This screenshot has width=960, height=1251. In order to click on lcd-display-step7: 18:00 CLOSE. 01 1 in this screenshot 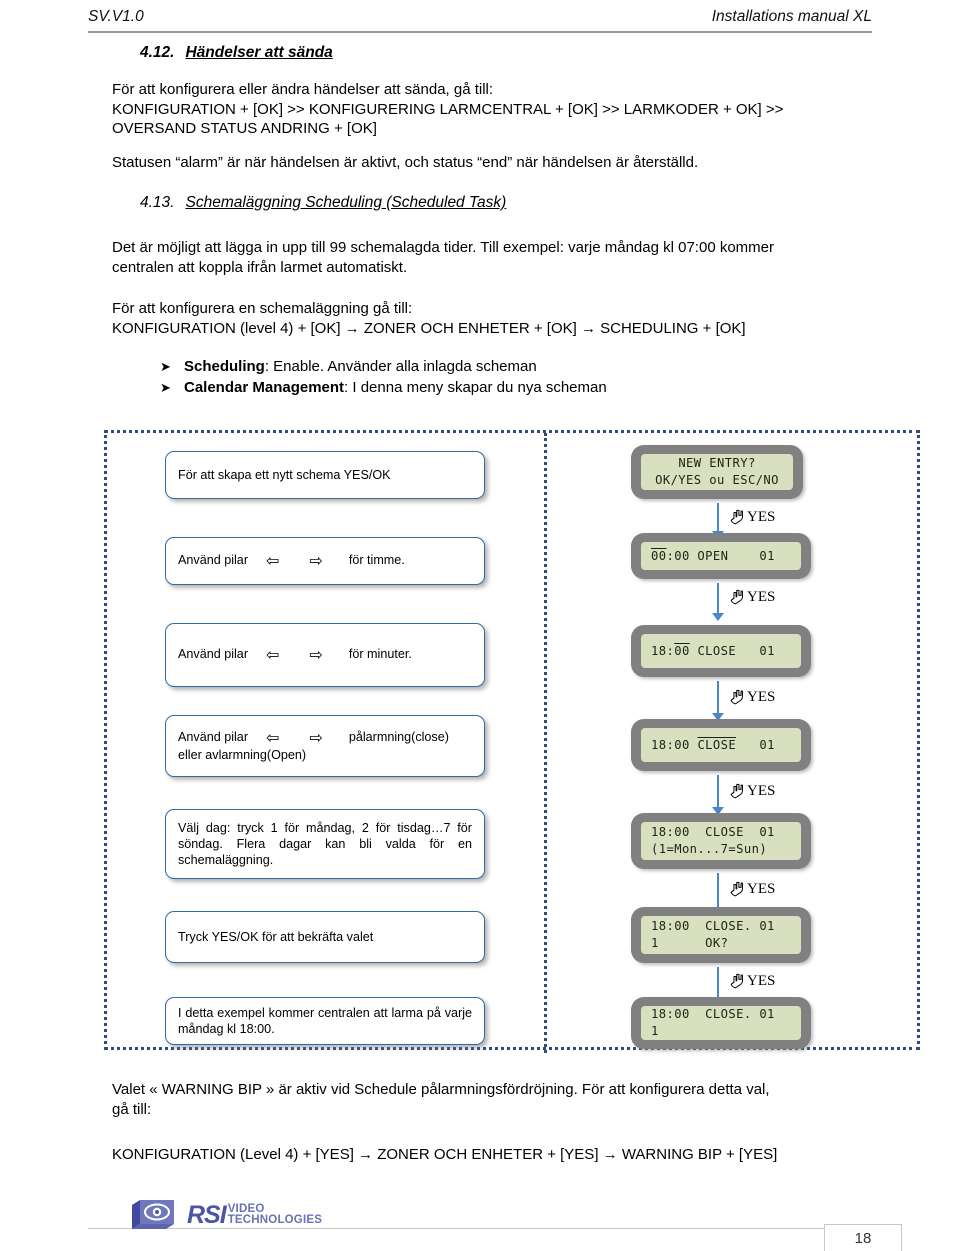, I will do `click(721, 1023)`.